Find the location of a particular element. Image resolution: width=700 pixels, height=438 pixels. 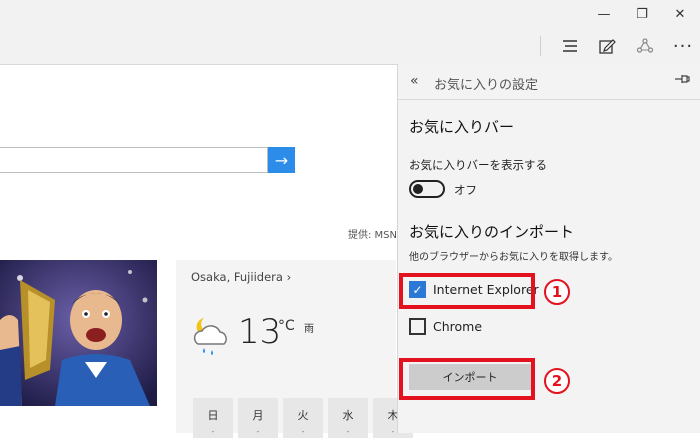

favorites-bar-heading: お気に入りバー is located at coordinates (462, 127).